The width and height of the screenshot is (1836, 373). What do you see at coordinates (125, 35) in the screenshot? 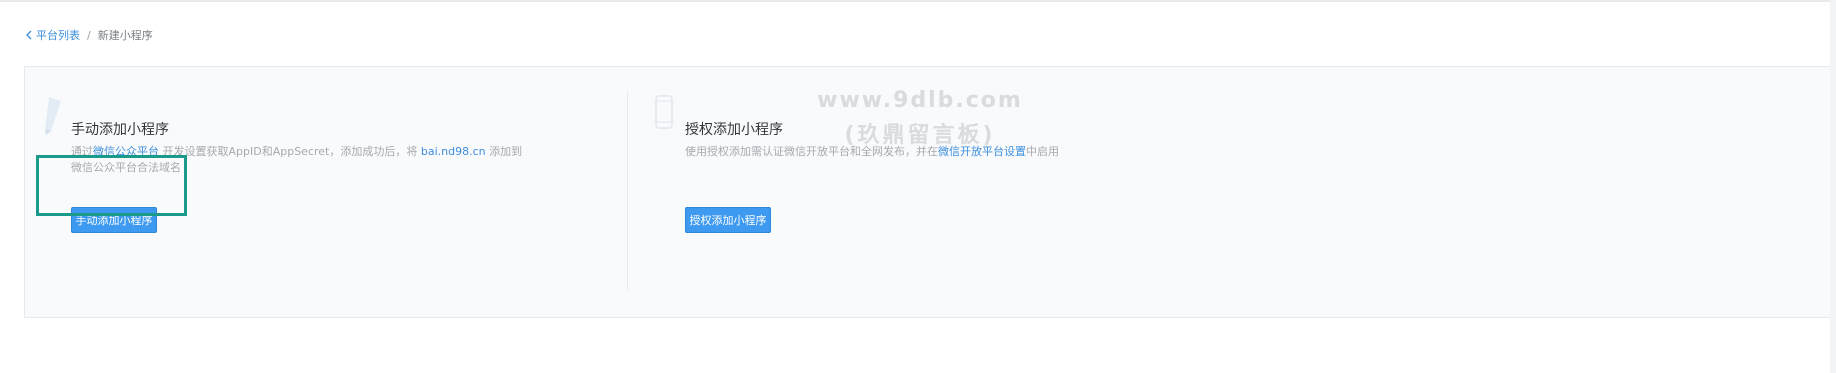
I see `breadcrumb-current: 新建小程序` at bounding box center [125, 35].